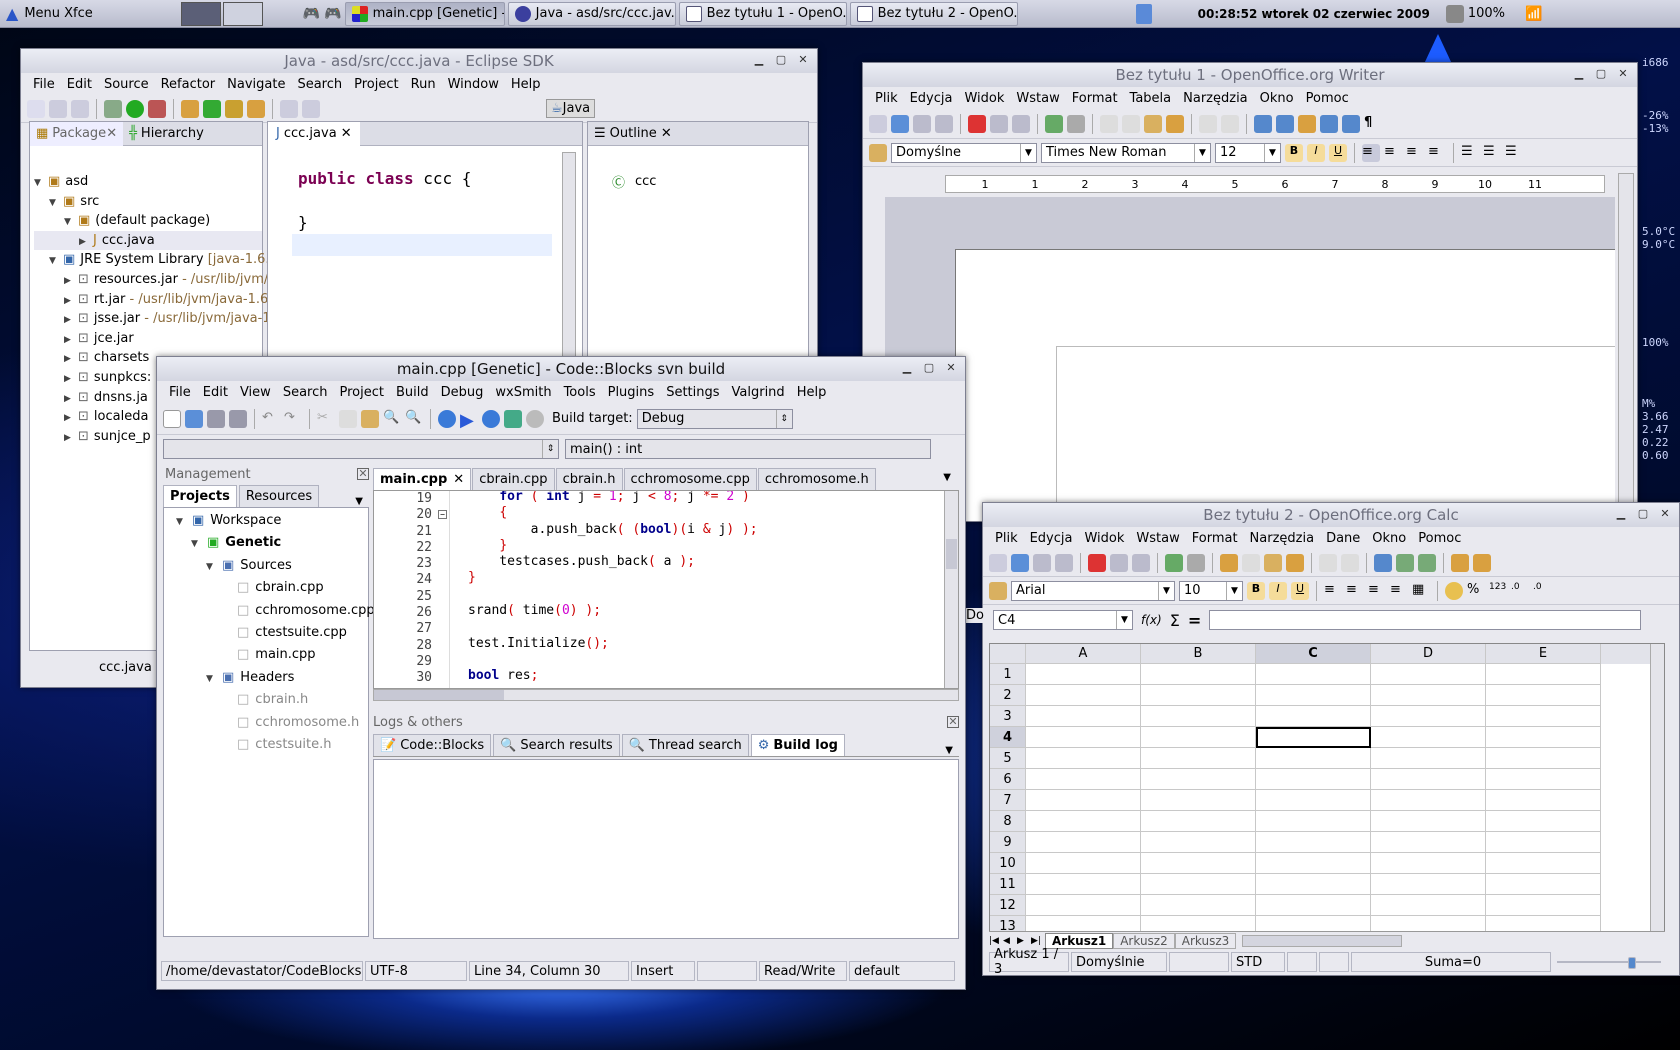  What do you see at coordinates (188, 84) in the screenshot?
I see `menu-refactor: Refactor` at bounding box center [188, 84].